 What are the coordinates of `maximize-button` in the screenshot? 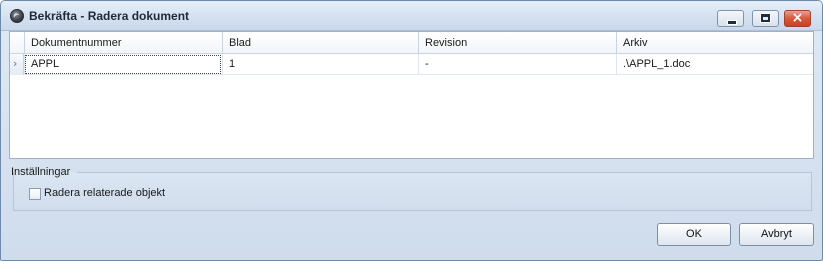 It's located at (765, 18).